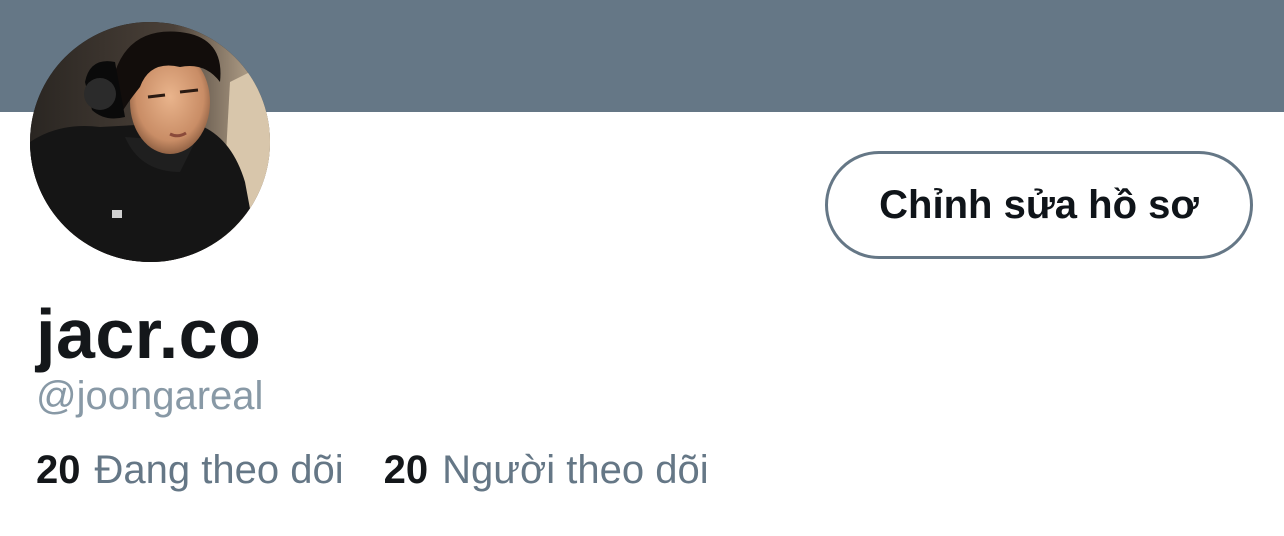 The image size is (1284, 536). I want to click on followers-label: Người theo dõi, so click(575, 470).